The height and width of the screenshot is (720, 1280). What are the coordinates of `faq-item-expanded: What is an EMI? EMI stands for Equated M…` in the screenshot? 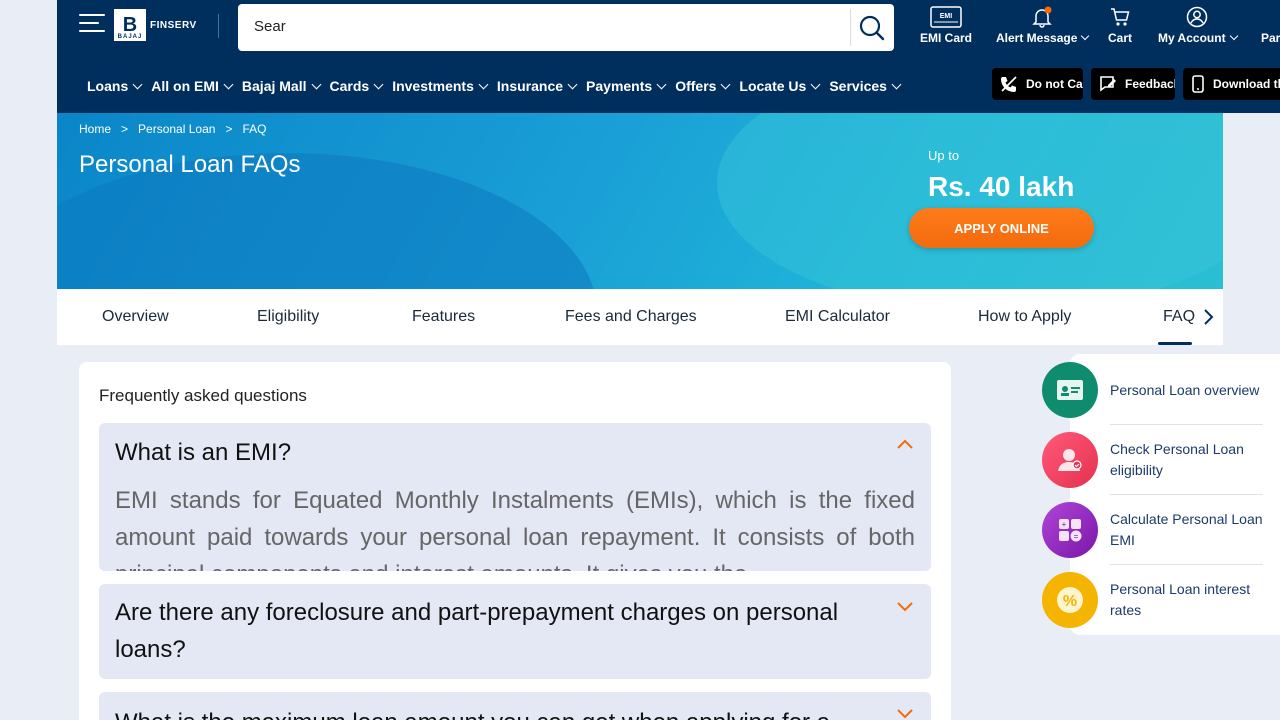 It's located at (515, 497).